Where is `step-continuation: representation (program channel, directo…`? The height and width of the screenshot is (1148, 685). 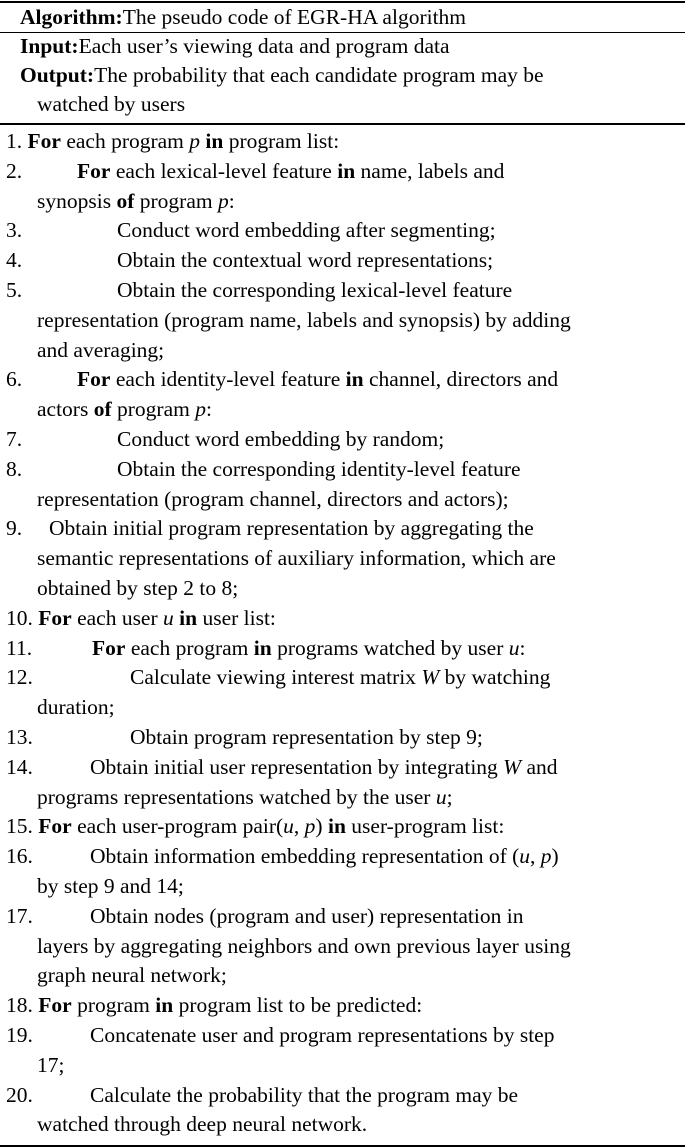 step-continuation: representation (program channel, directo… is located at coordinates (273, 499).